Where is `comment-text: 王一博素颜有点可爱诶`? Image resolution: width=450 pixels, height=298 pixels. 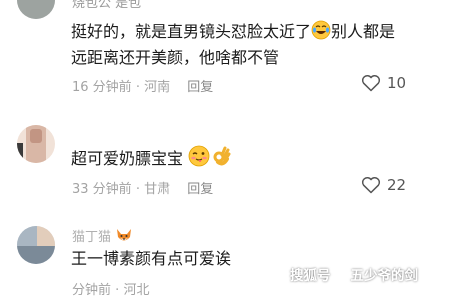 comment-text: 王一博素颜有点可爱诶 is located at coordinates (151, 258).